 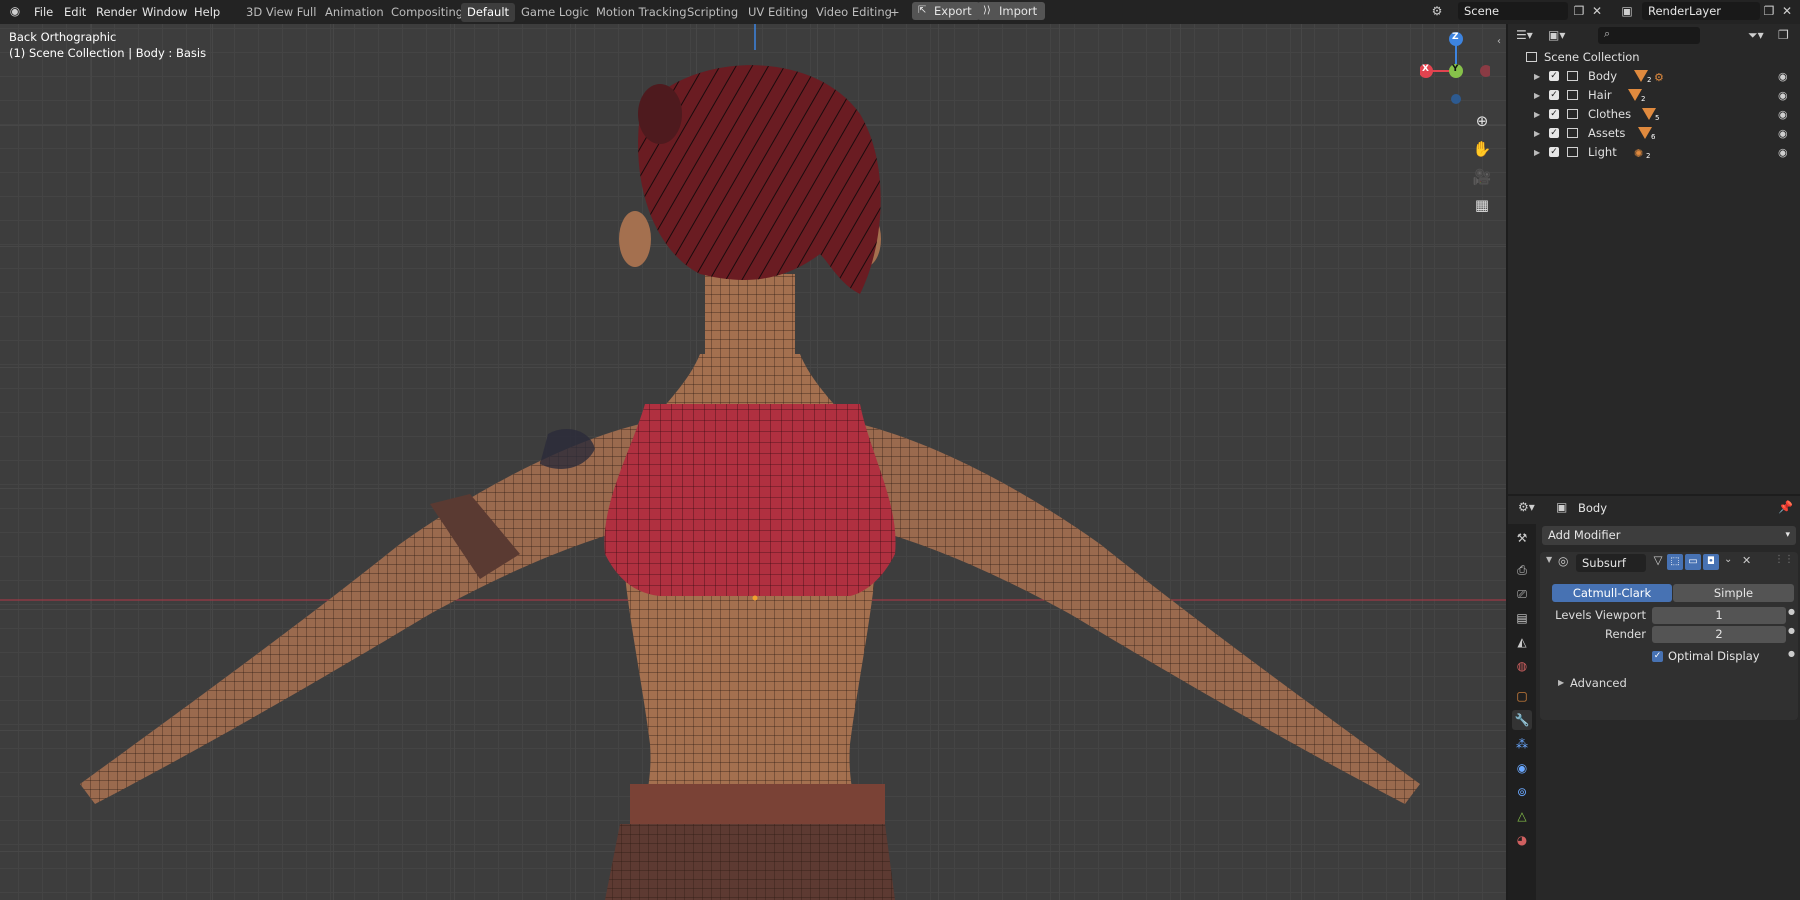 What do you see at coordinates (1556, 35) in the screenshot?
I see `display-mode-icon: ▣▾` at bounding box center [1556, 35].